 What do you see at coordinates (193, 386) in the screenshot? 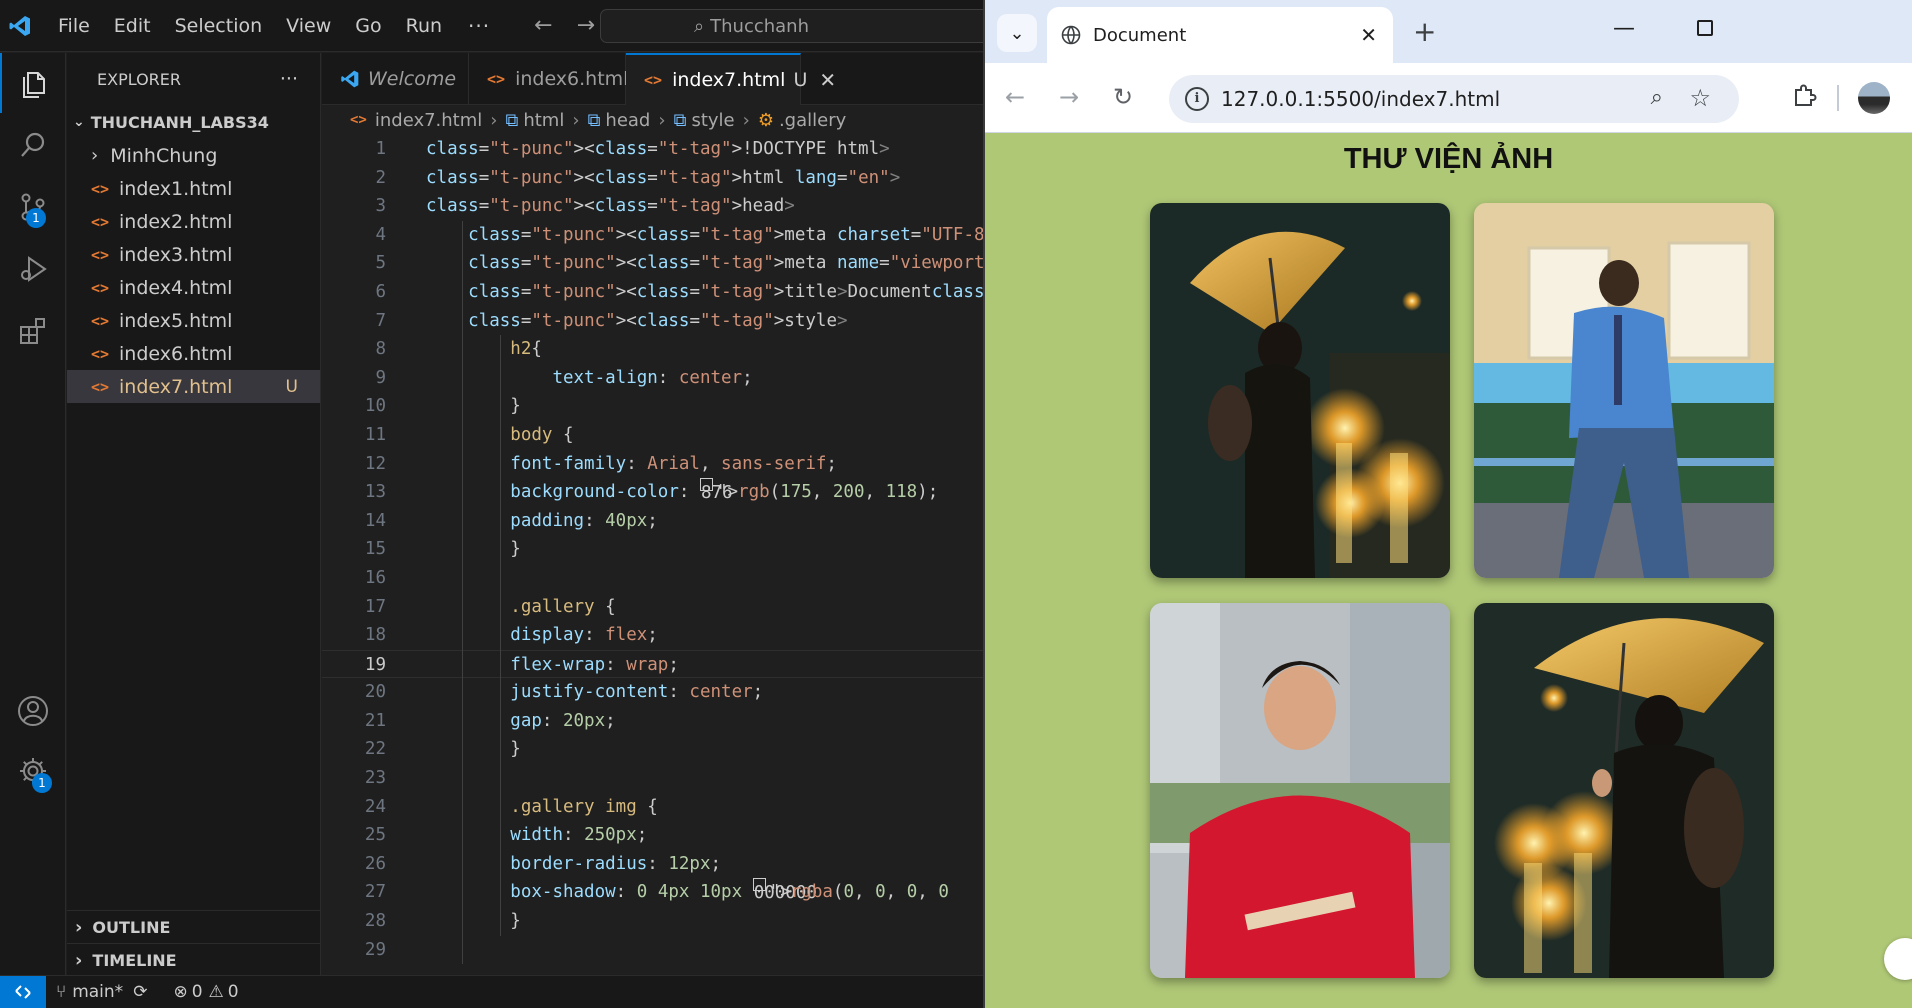
I see `tree-file-index7: <> index7.html U` at bounding box center [193, 386].